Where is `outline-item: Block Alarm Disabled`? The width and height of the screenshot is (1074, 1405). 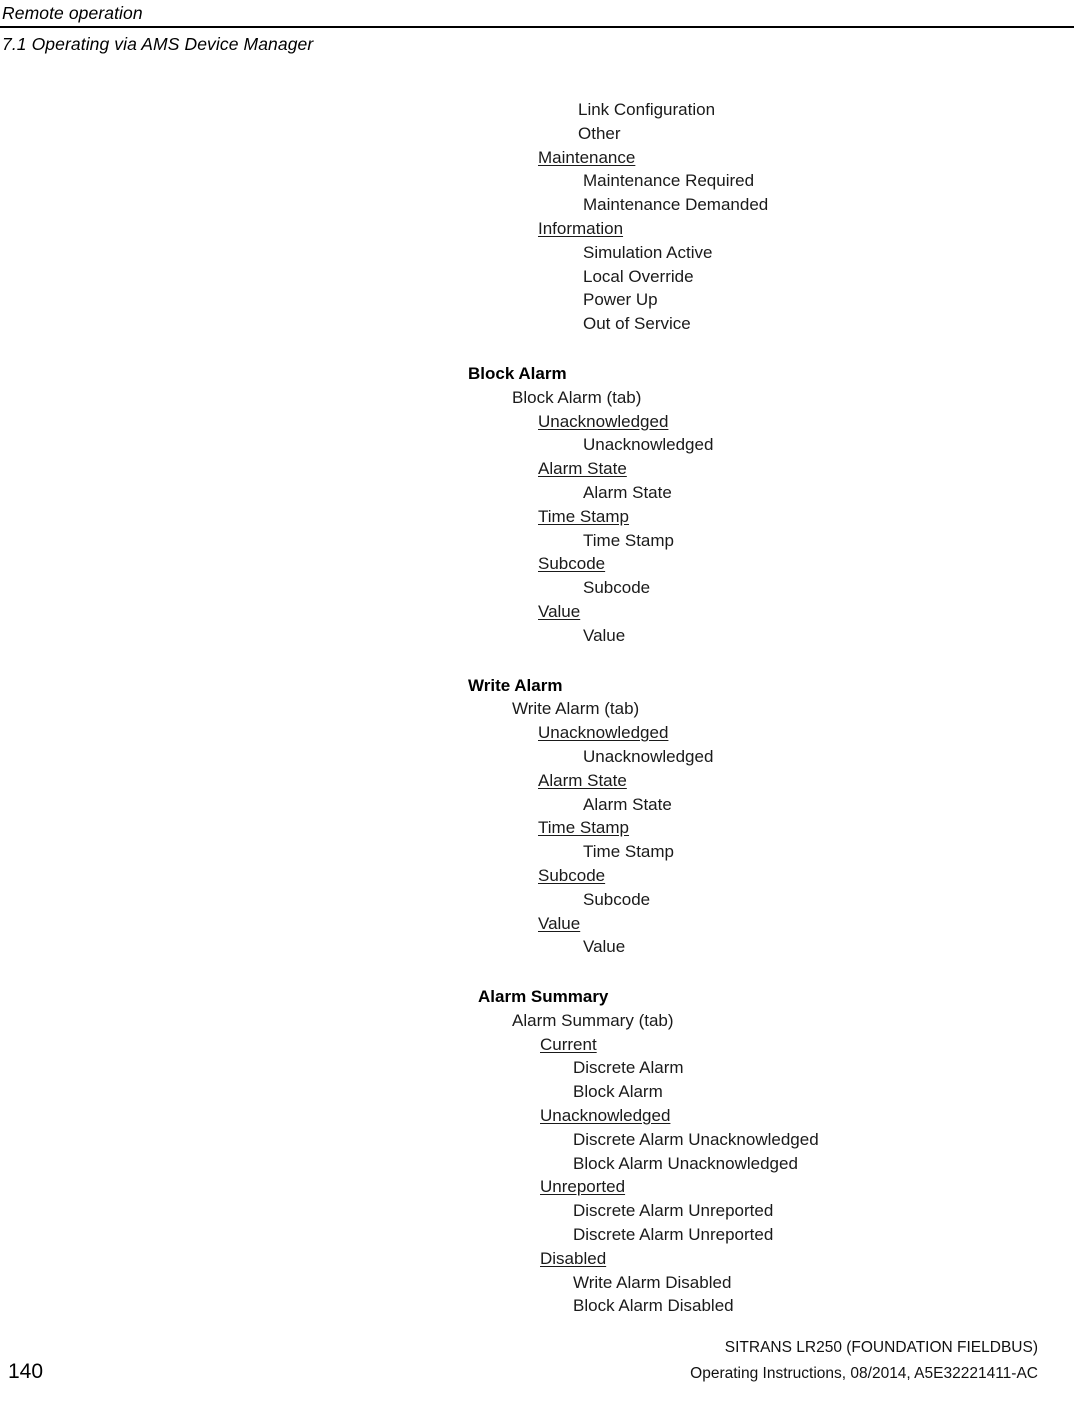
outline-item: Block Alarm Disabled is located at coordinates (537, 1306).